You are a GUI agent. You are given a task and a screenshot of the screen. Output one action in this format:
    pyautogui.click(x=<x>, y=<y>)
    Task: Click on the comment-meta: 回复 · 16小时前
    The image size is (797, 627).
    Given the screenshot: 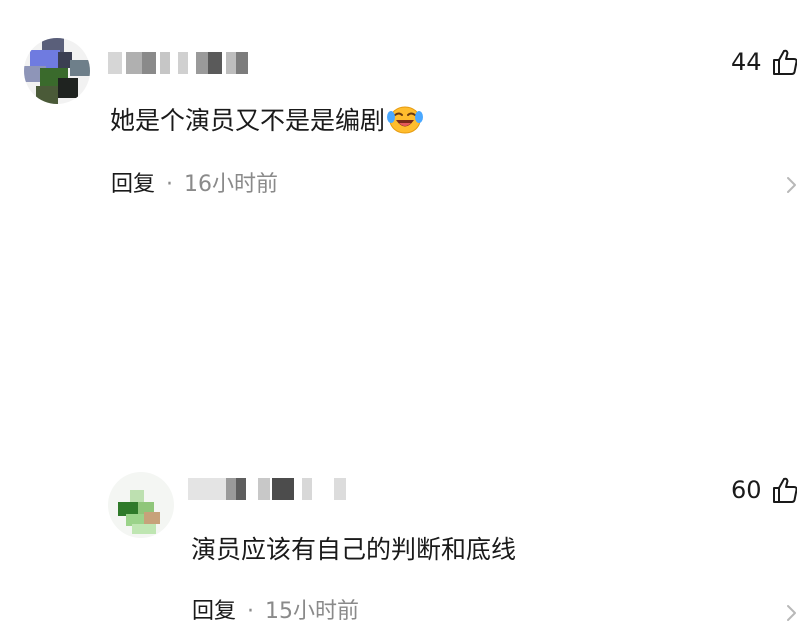 What is the action you would take?
    pyautogui.click(x=194, y=185)
    